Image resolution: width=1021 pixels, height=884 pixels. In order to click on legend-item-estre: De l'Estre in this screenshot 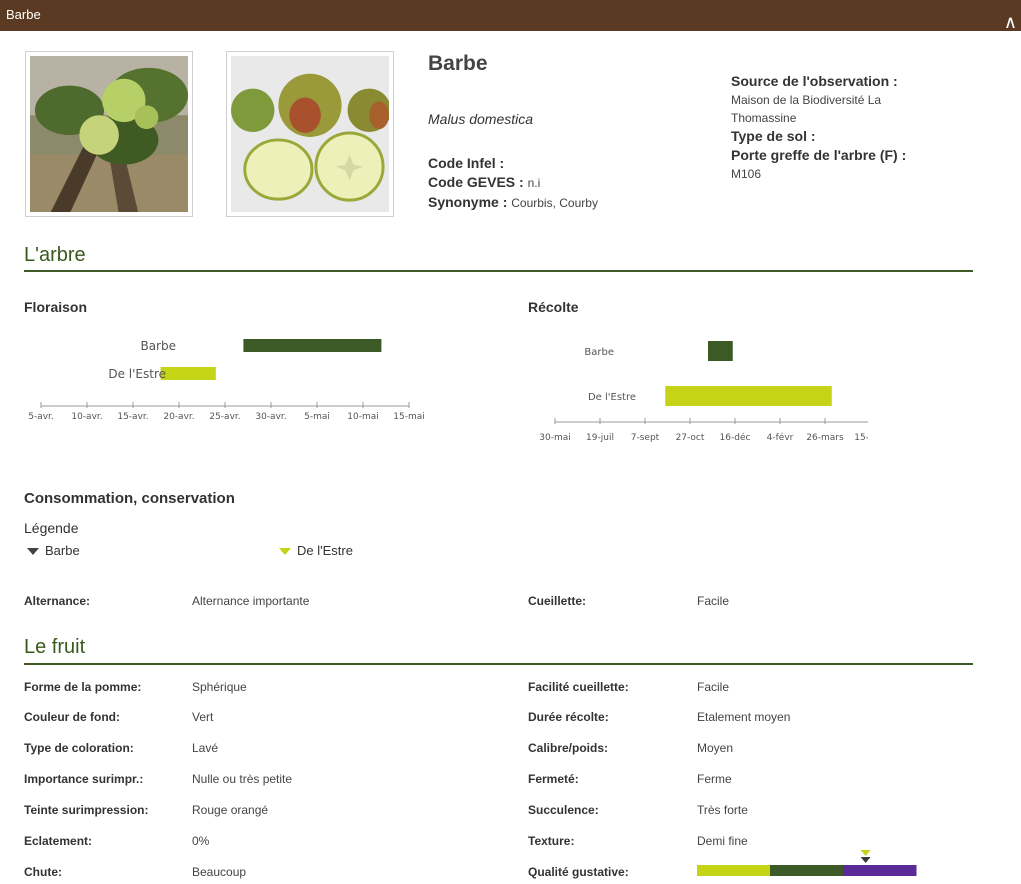, I will do `click(316, 550)`.